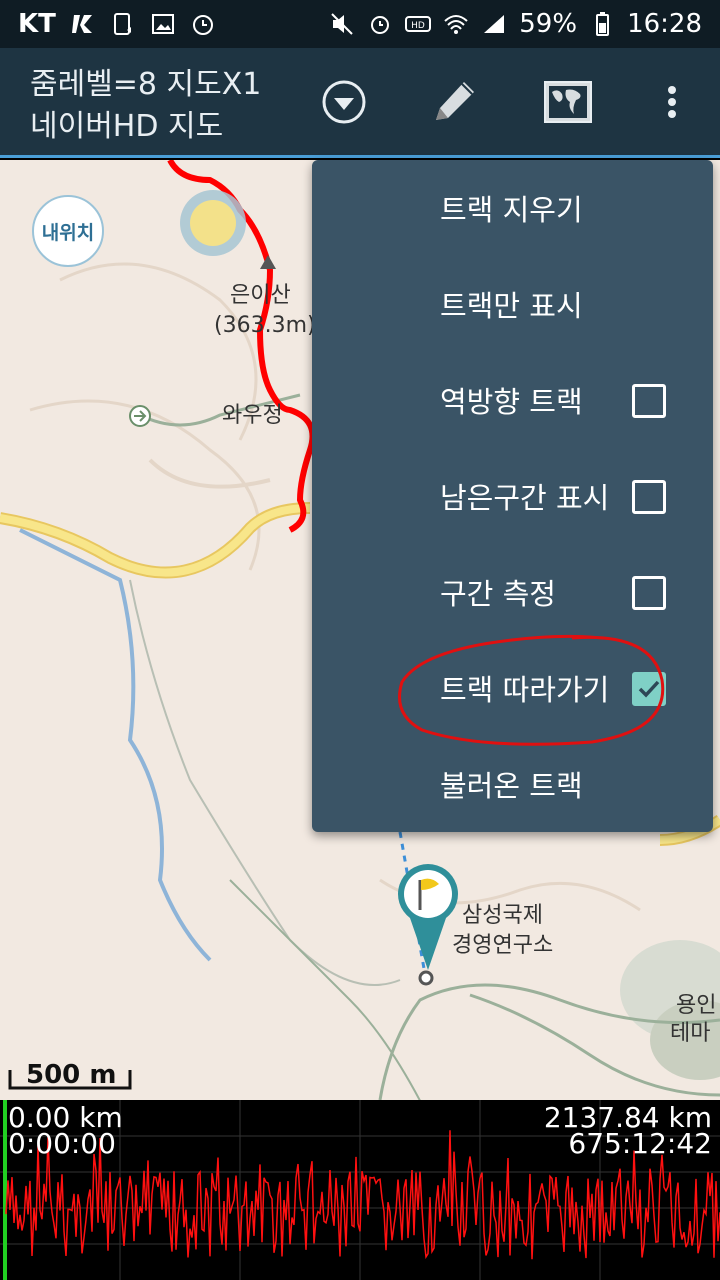 The width and height of the screenshot is (720, 1280). I want to click on menu-item-loaded-track: 불러온 트랙, so click(512, 784).